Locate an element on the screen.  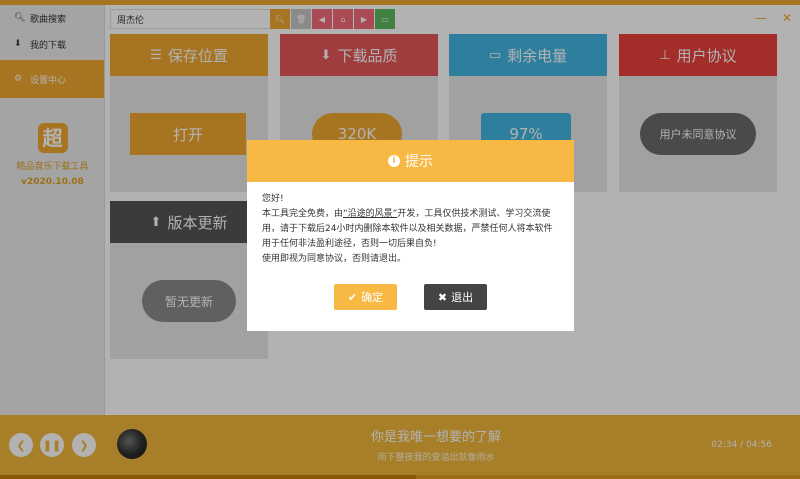
dialog-agreement-line: 使用即视为同意协议，否则请退出。 is located at coordinates (334, 259).